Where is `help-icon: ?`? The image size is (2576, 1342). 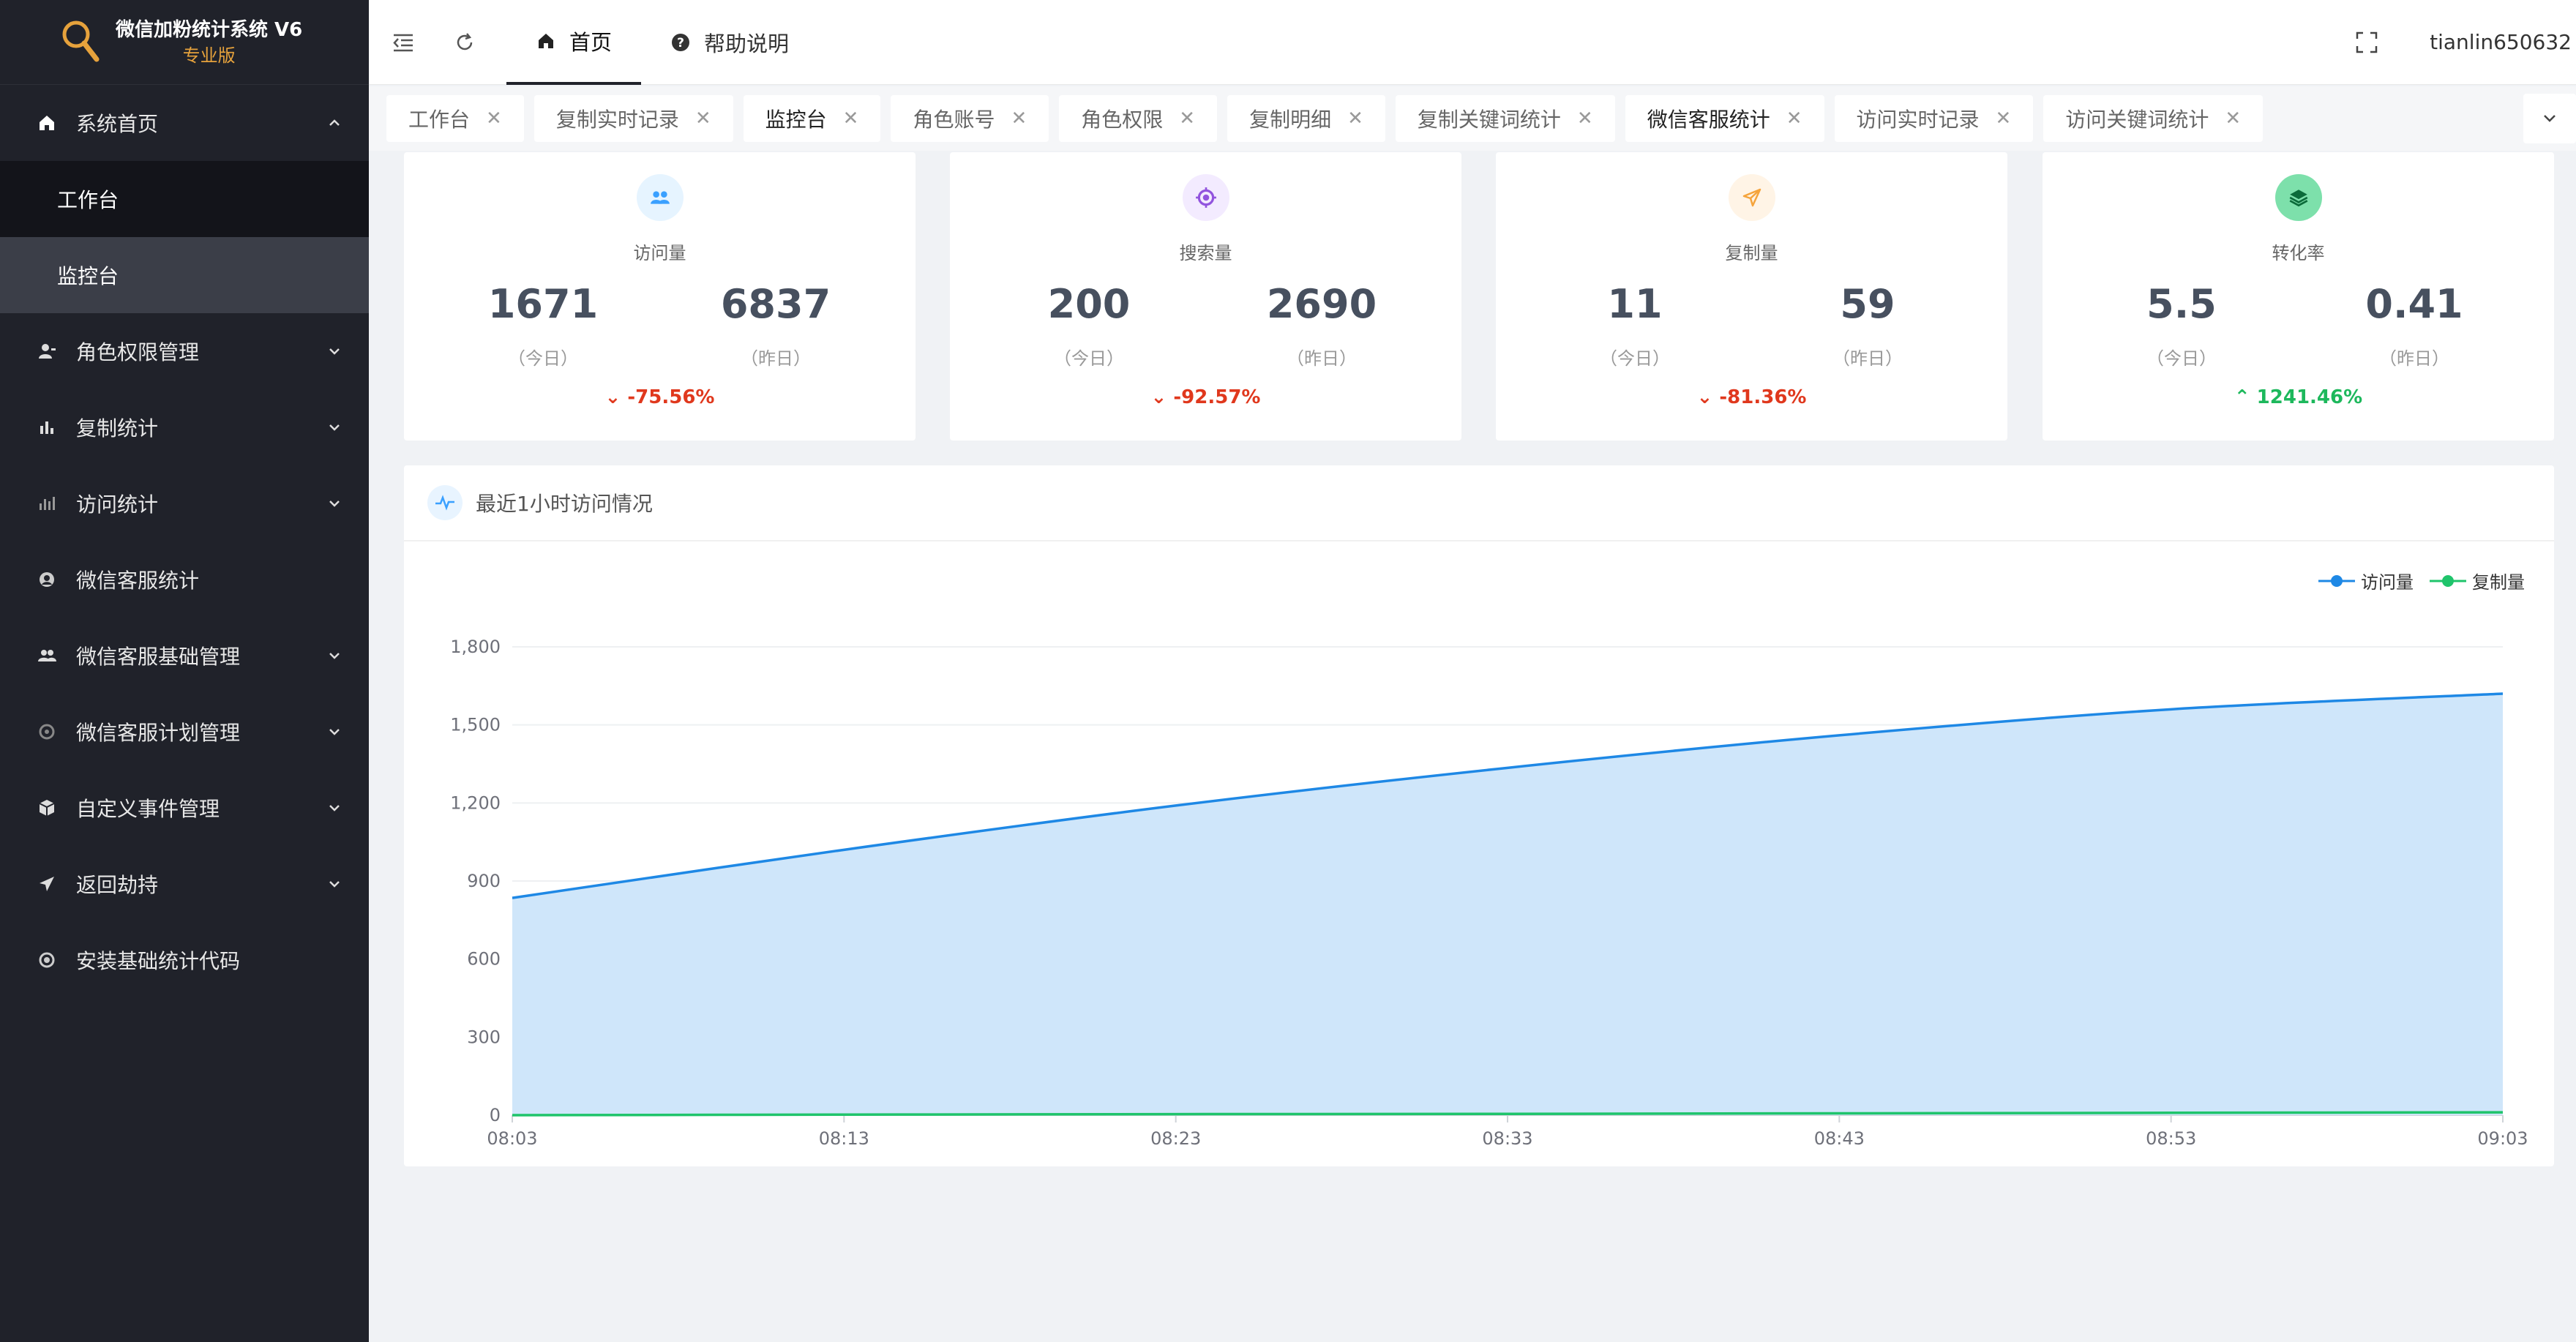 help-icon: ? is located at coordinates (681, 42).